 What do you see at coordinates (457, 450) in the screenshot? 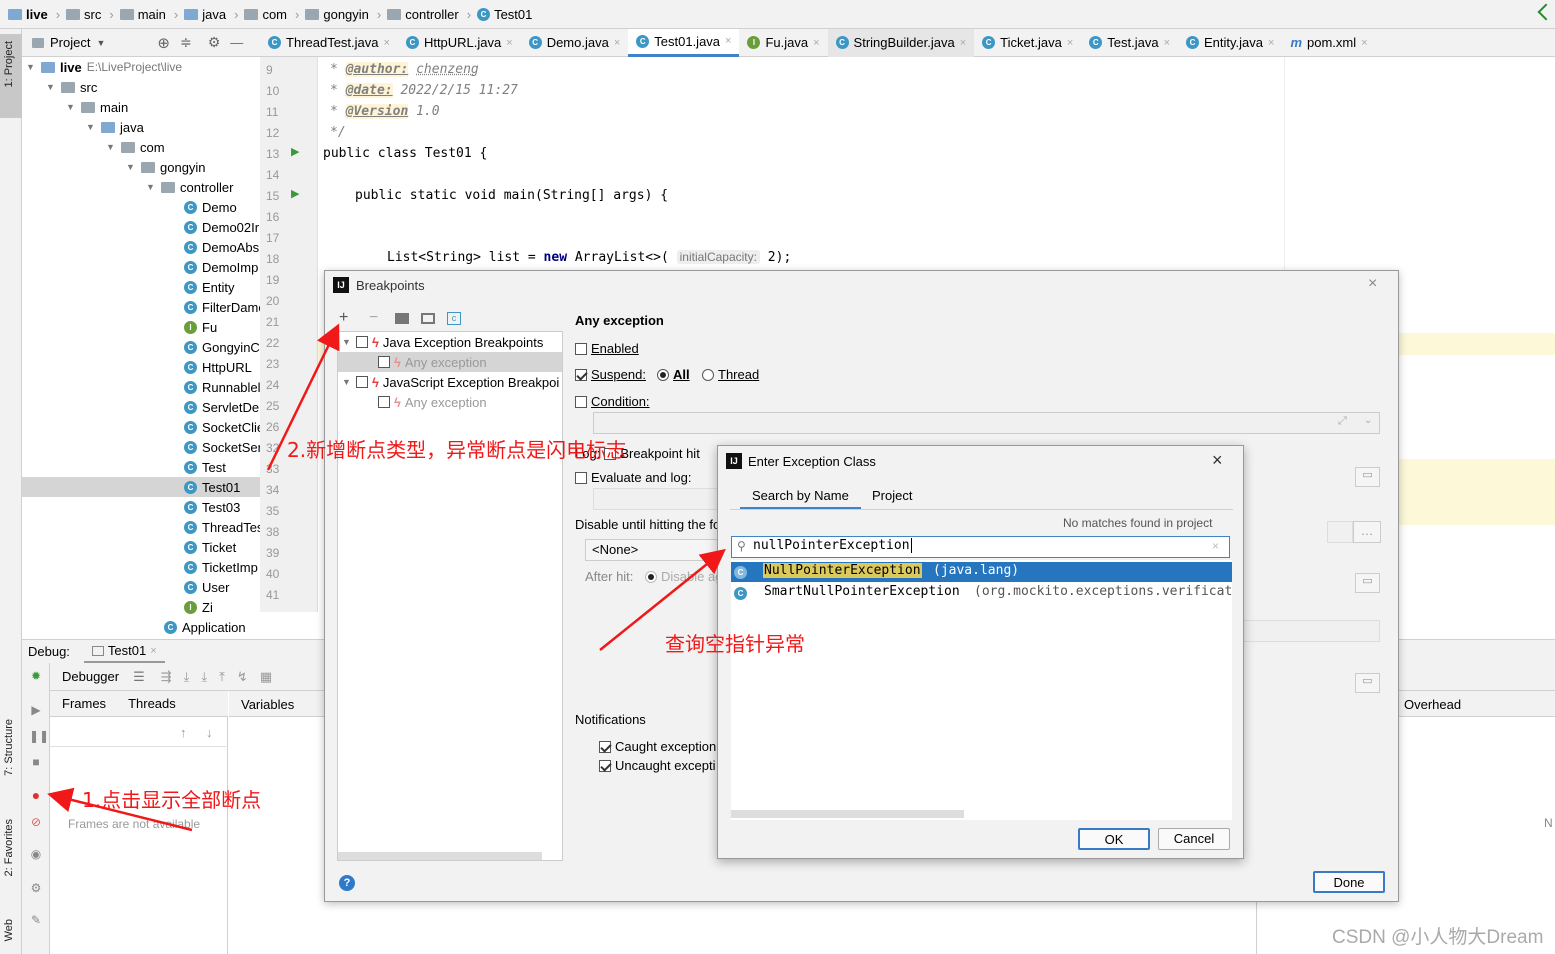
I see `annotation-step2: 2.新增断点类型，异常断点是闪电标志` at bounding box center [457, 450].